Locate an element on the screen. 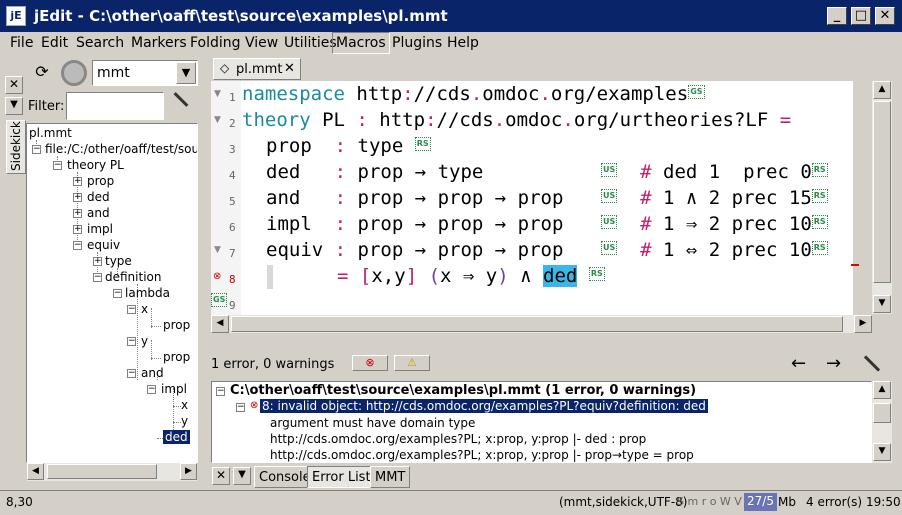 The height and width of the screenshot is (515, 902). tree-file: file:/C:/other/oaff/test/sou is located at coordinates (121, 149).